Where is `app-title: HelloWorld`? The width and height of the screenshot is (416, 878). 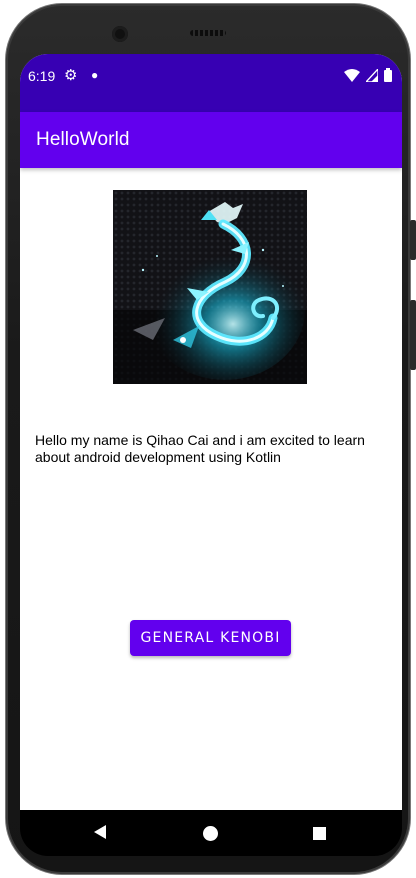
app-title: HelloWorld is located at coordinates (83, 139).